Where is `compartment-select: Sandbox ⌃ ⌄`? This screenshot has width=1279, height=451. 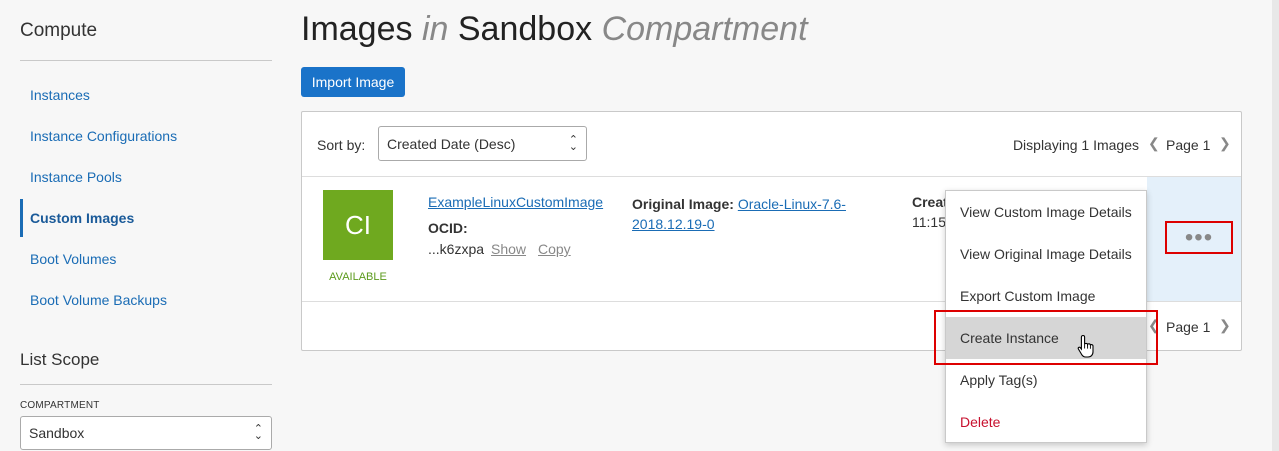
compartment-select: Sandbox ⌃ ⌄ is located at coordinates (146, 433).